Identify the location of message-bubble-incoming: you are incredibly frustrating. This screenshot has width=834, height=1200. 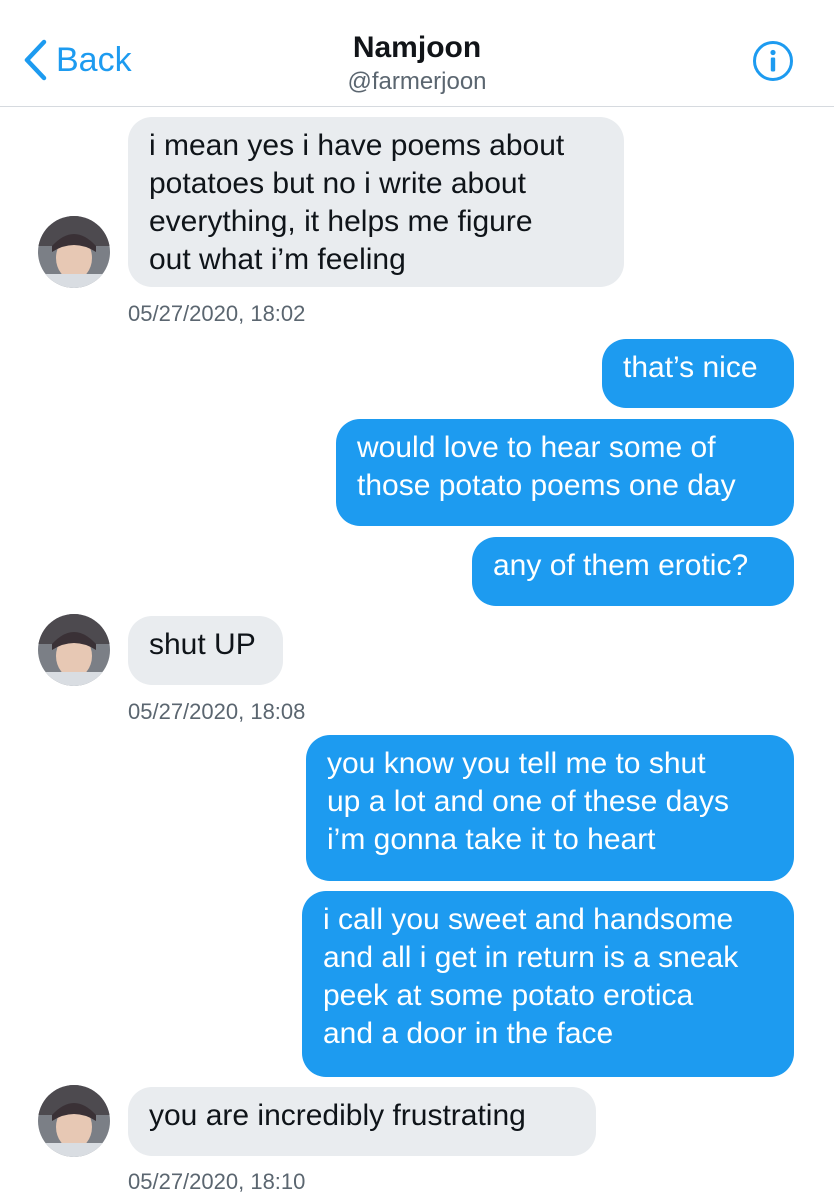
(362, 1121).